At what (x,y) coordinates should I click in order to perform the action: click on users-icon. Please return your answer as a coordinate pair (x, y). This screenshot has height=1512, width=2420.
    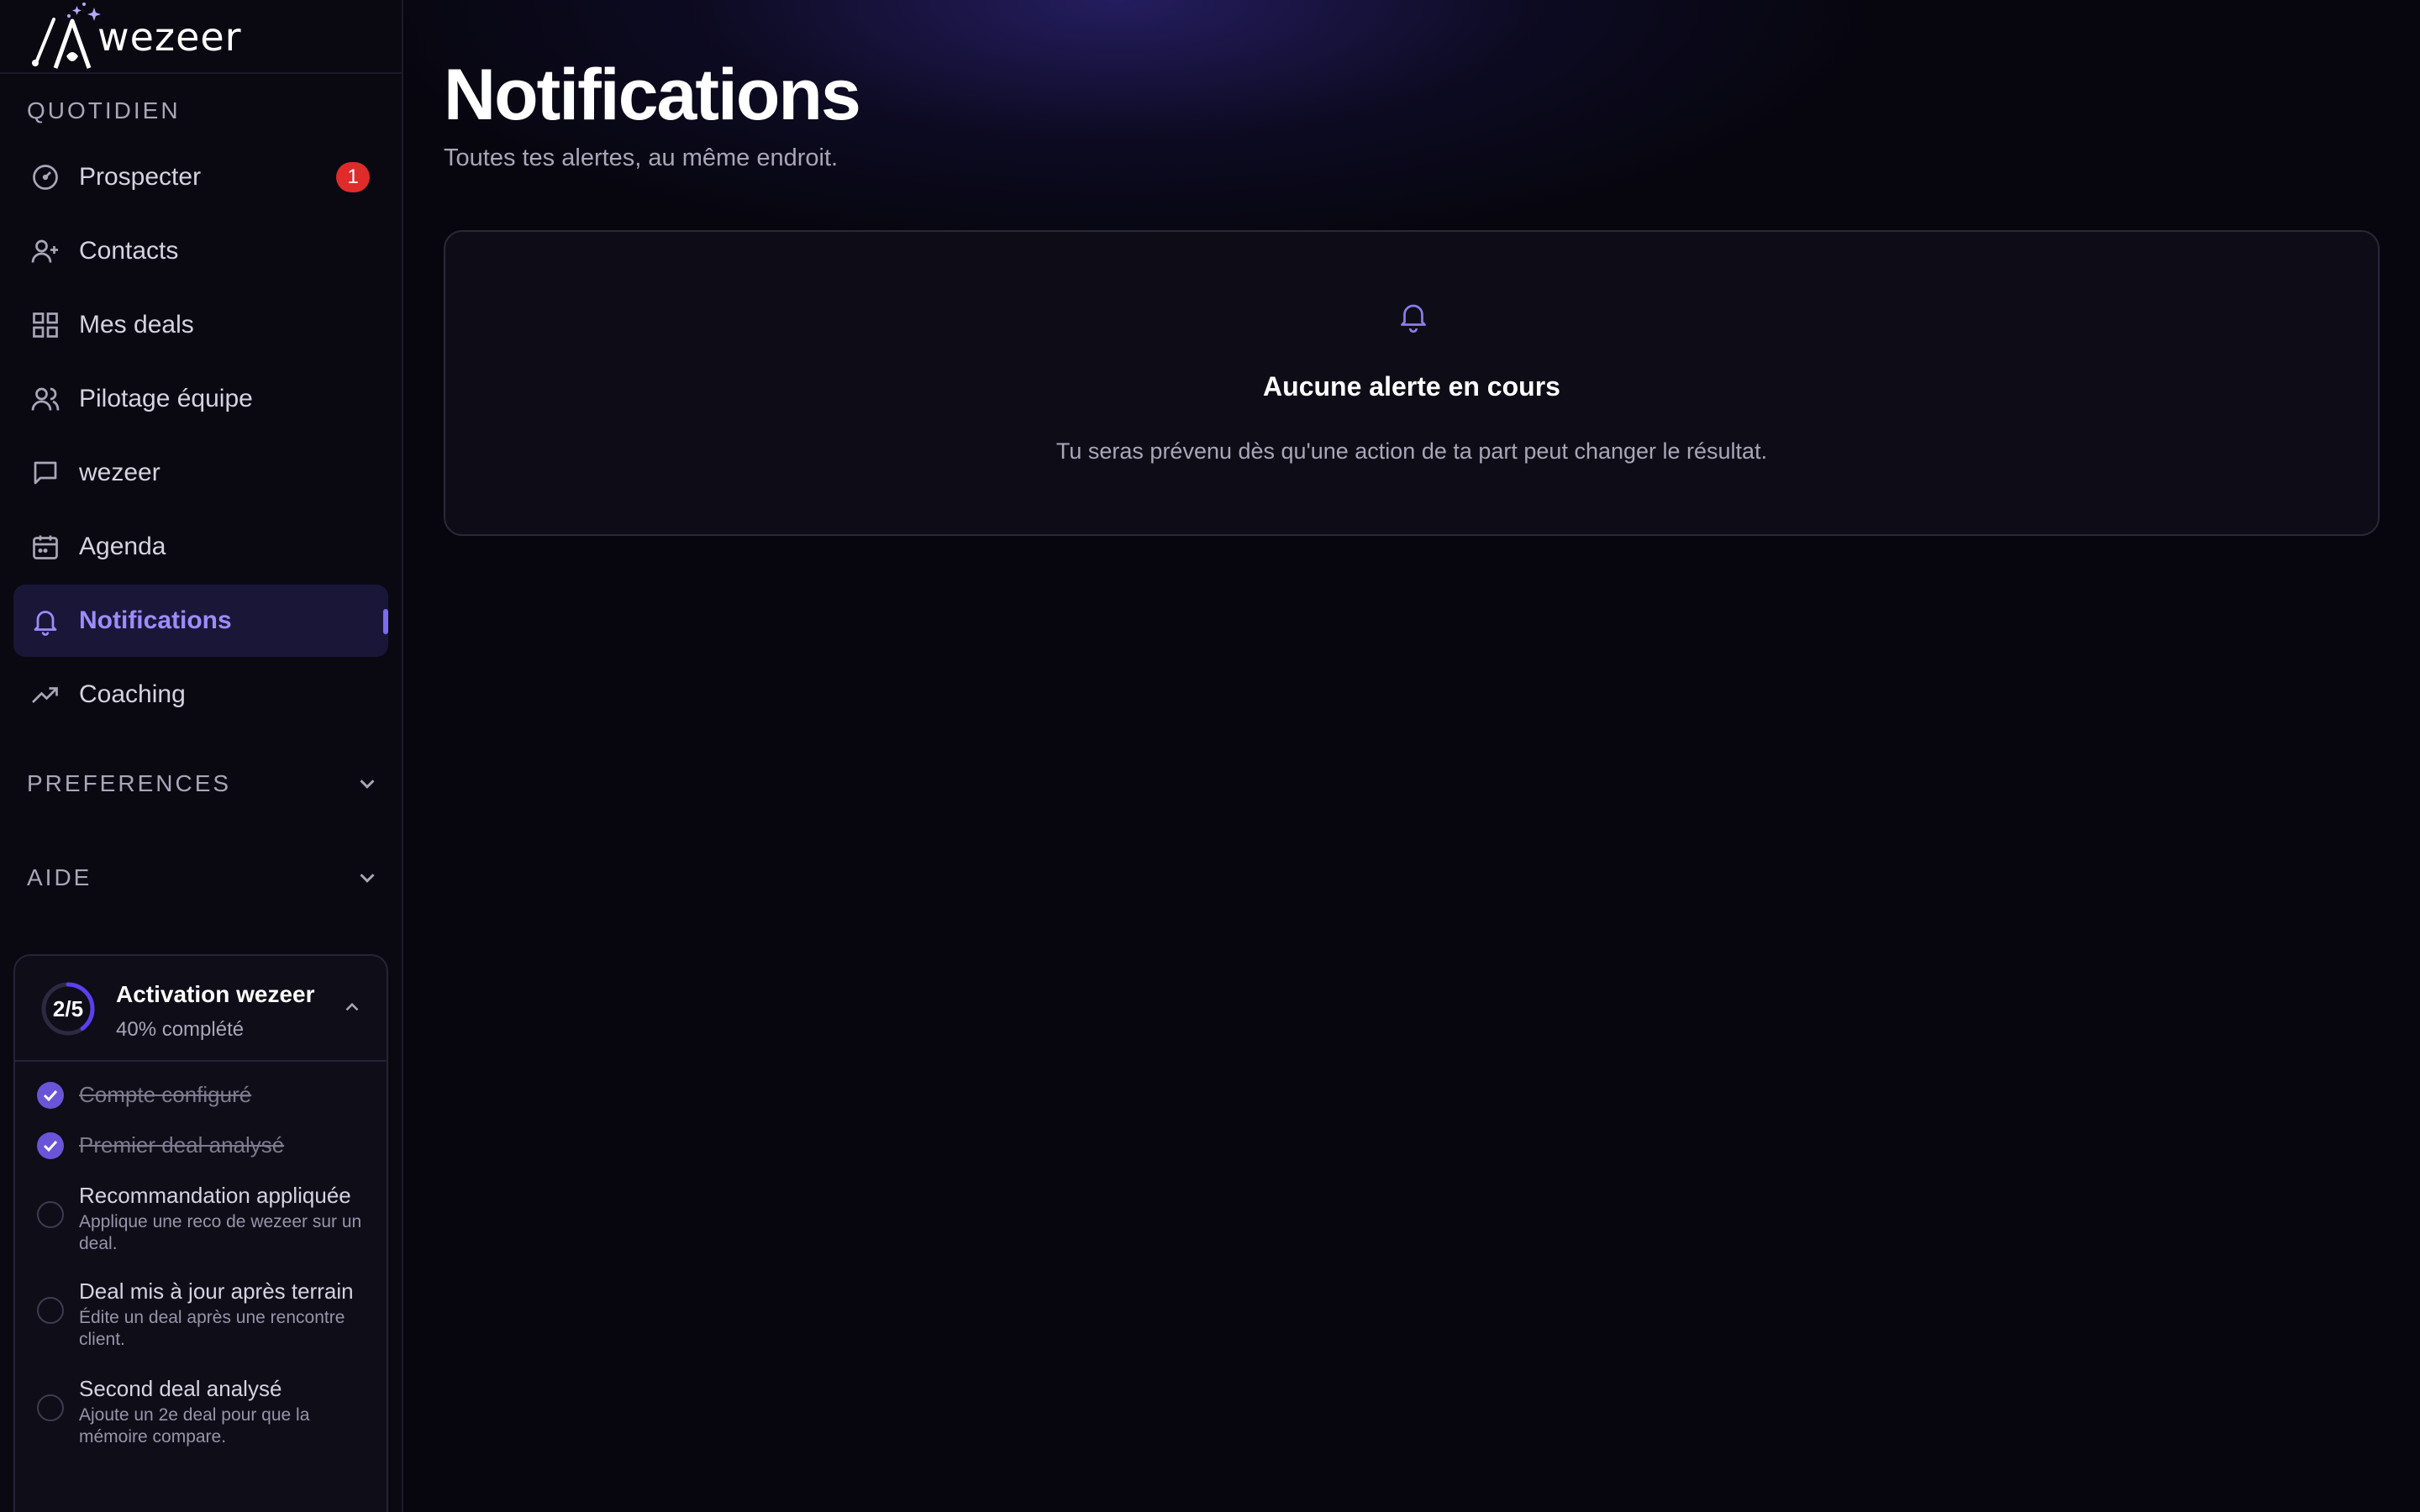
    Looking at the image, I should click on (45, 399).